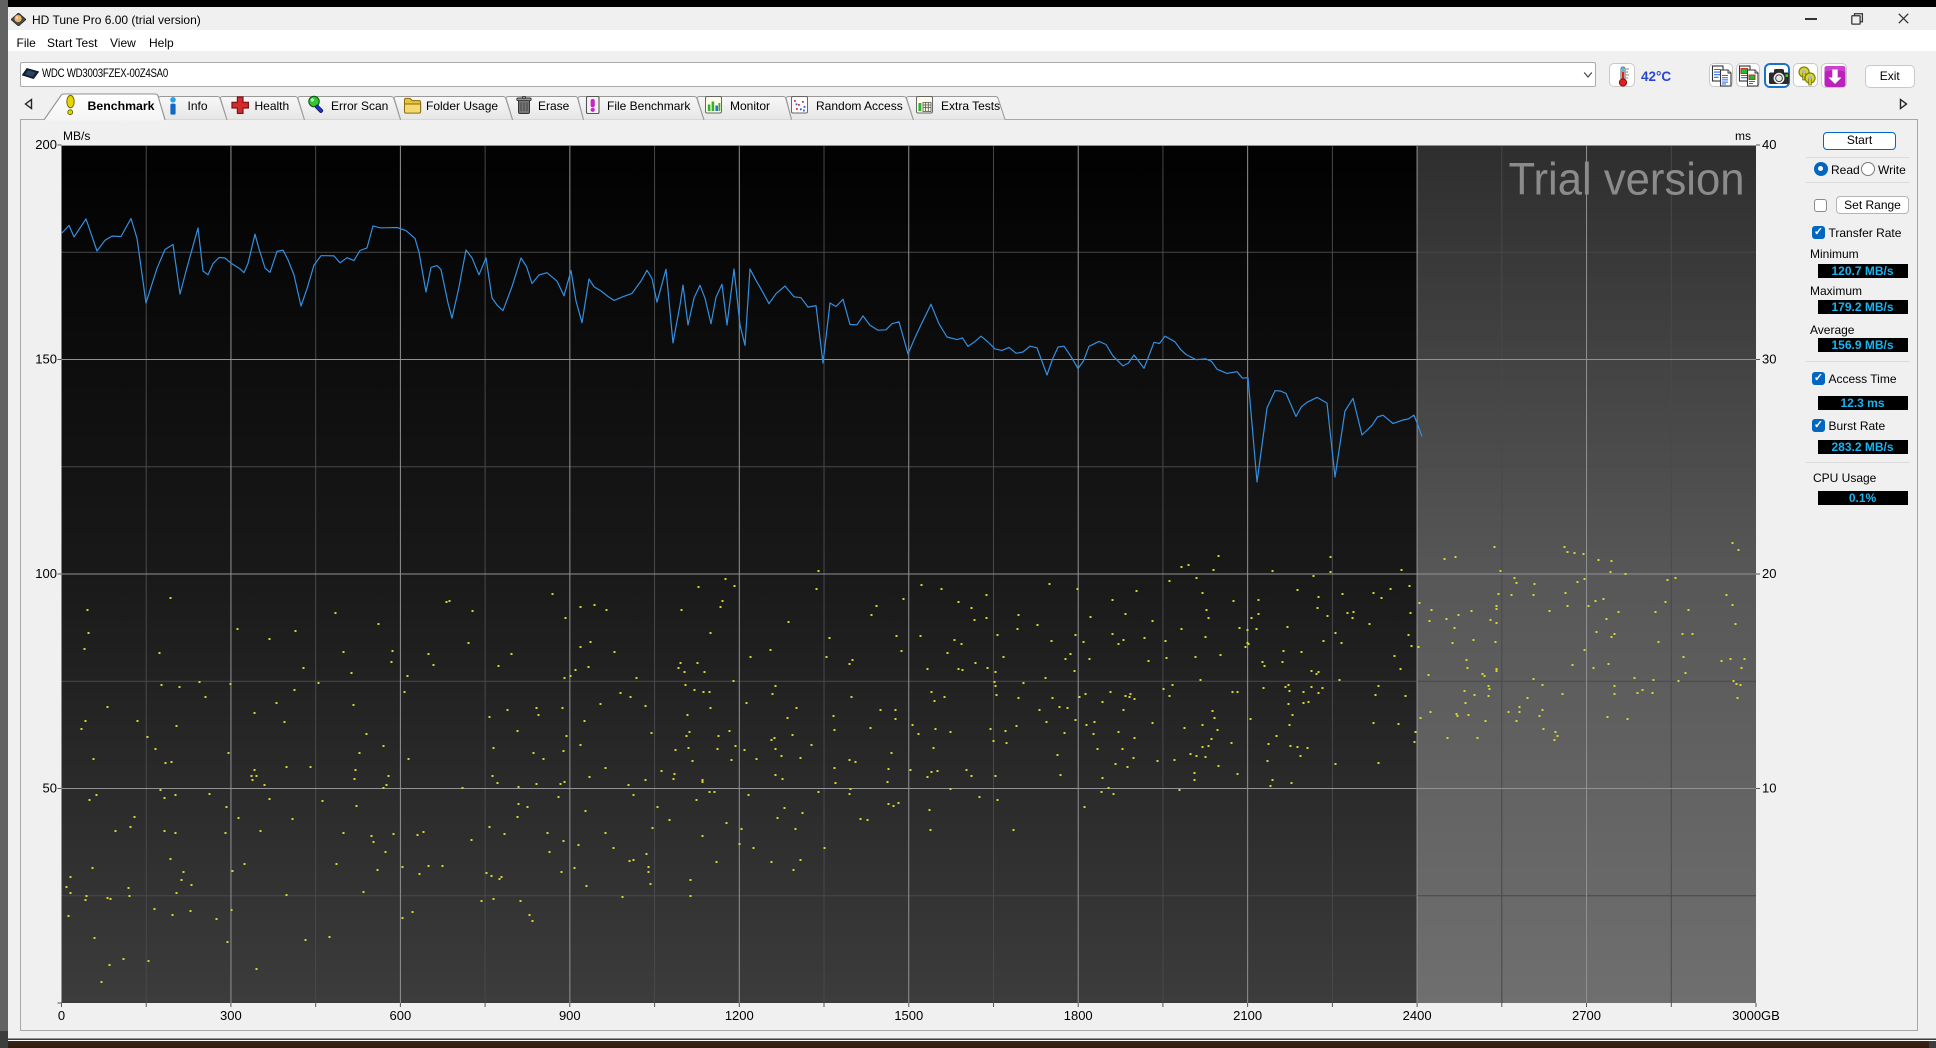 The image size is (1936, 1048). I want to click on svg-text: 2100, so click(1247, 1015).